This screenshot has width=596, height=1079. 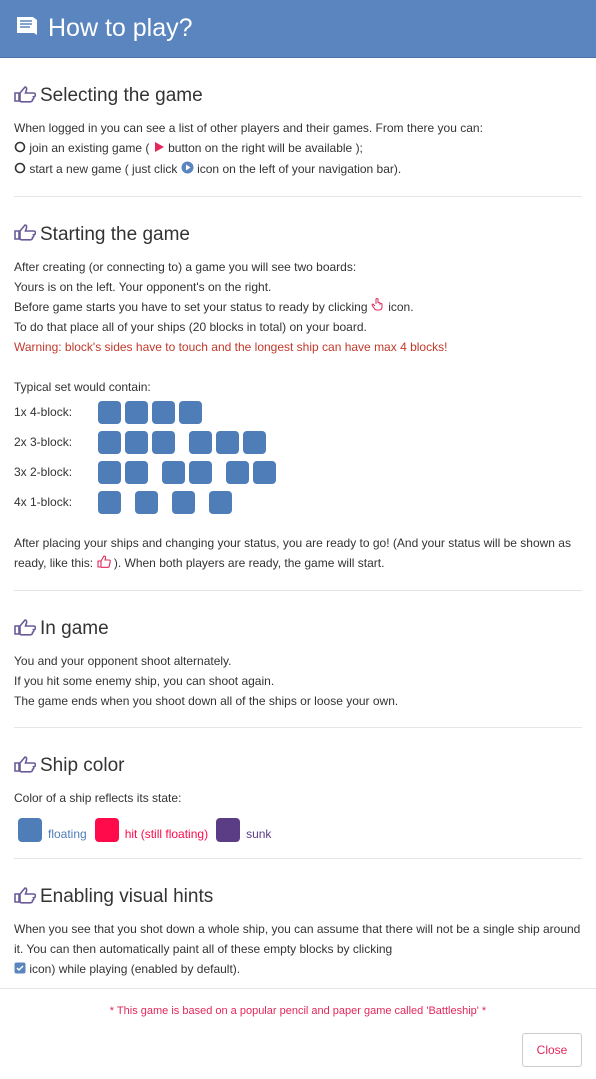 What do you see at coordinates (298, 502) in the screenshot?
I see `ship-row-1: 4x 1-block:` at bounding box center [298, 502].